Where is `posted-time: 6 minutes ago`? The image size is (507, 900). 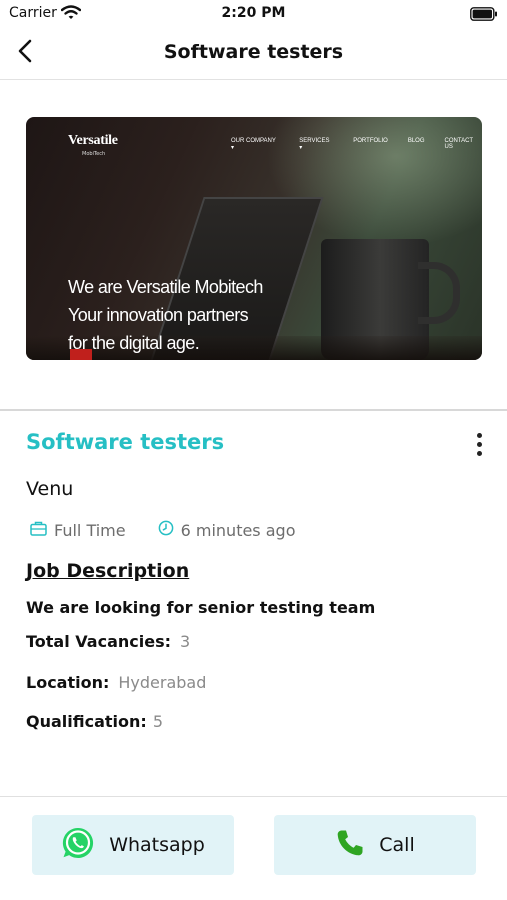
posted-time: 6 minutes ago is located at coordinates (227, 530).